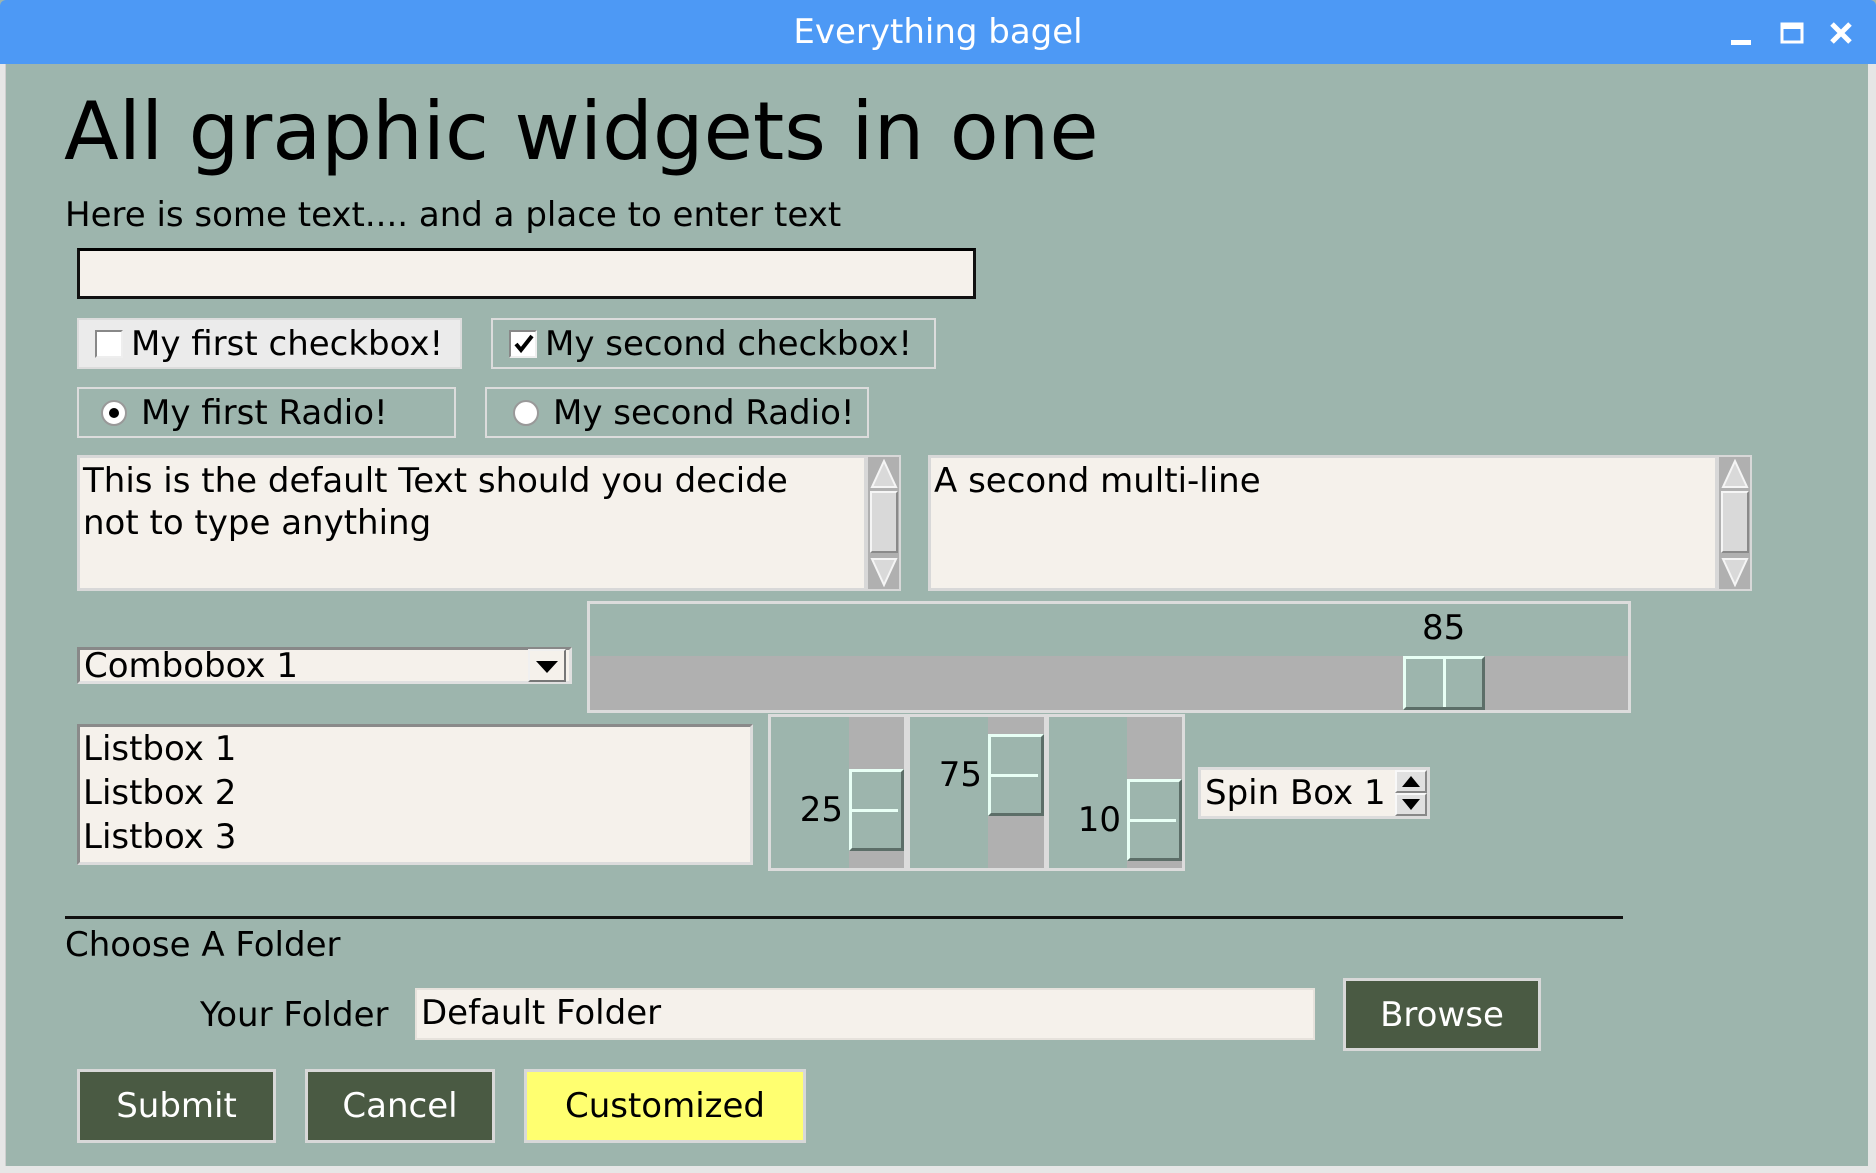  Describe the element at coordinates (581, 131) in the screenshot. I see `page-title: All graphic widgets in one` at that location.